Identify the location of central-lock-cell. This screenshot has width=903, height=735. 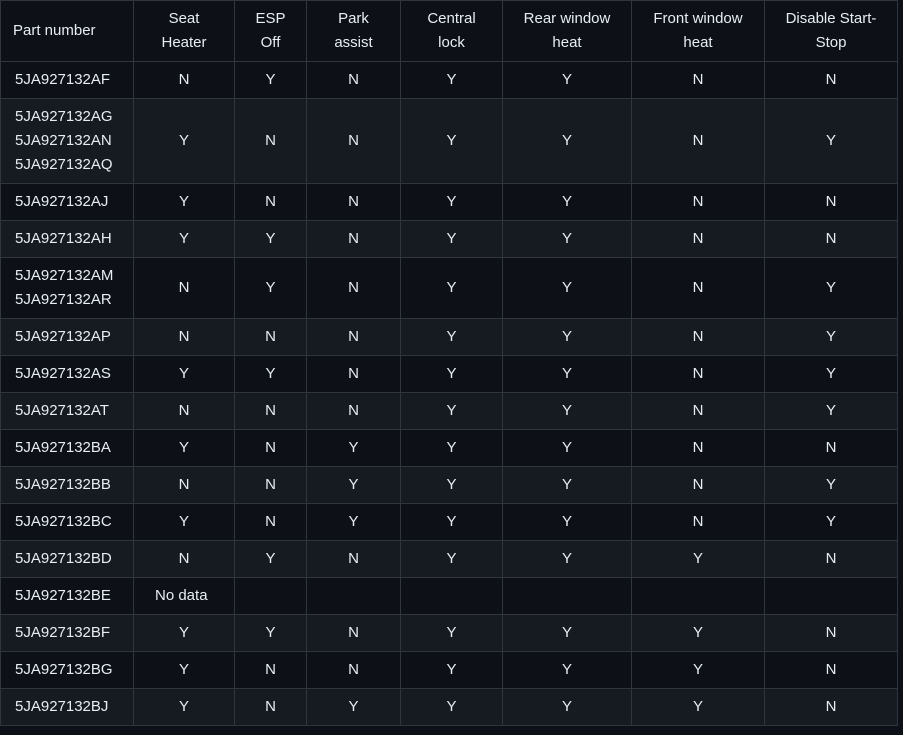
(451, 596).